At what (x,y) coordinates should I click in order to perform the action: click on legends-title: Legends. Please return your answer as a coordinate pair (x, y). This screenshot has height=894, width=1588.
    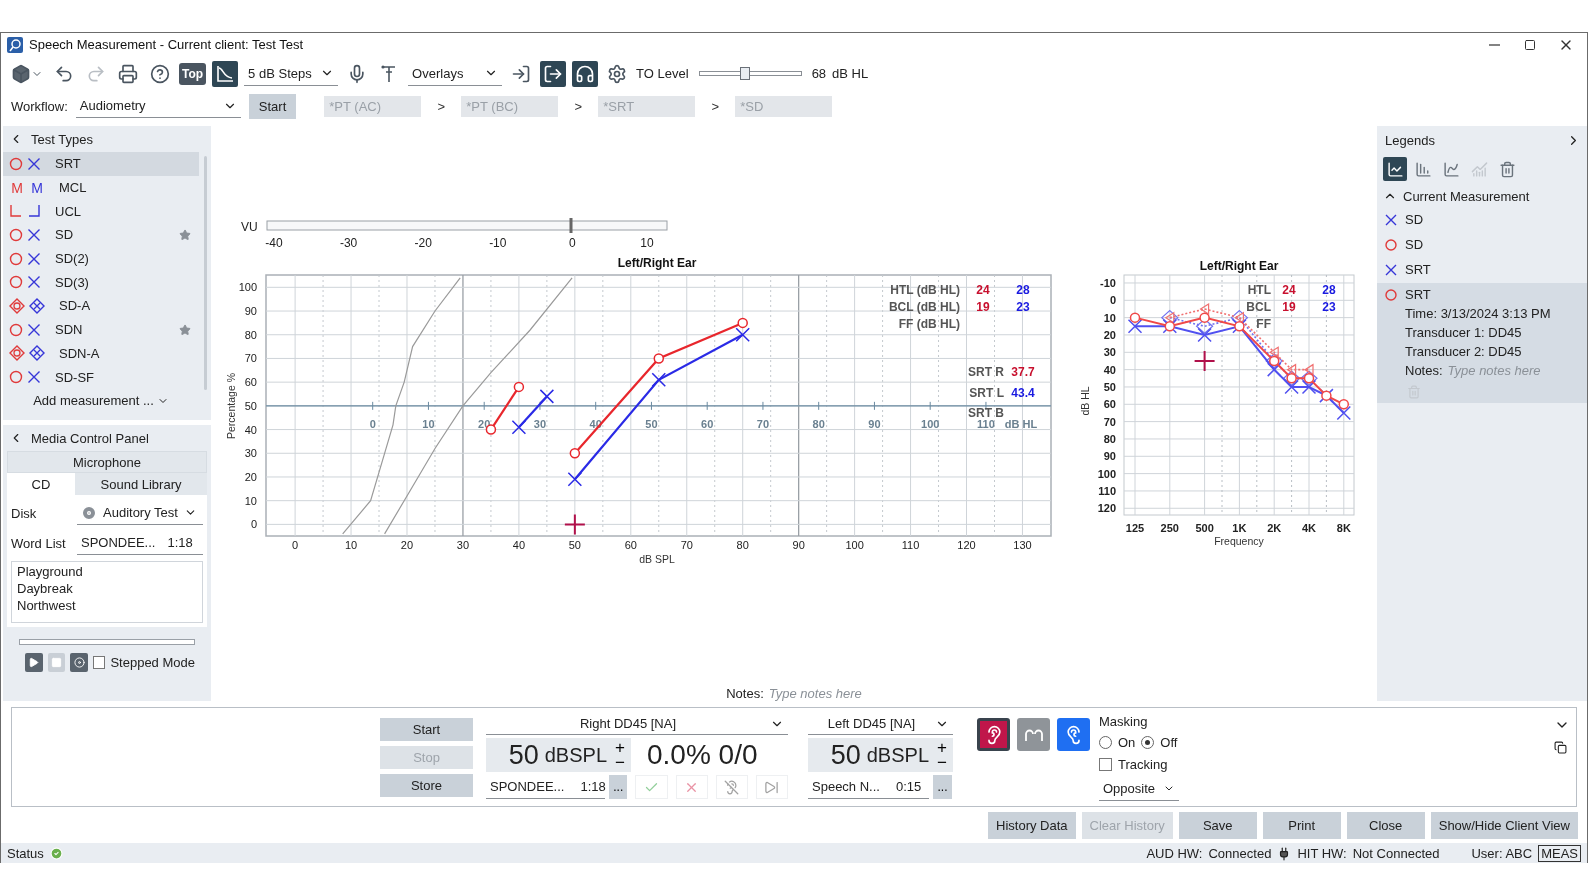
    Looking at the image, I should click on (1410, 140).